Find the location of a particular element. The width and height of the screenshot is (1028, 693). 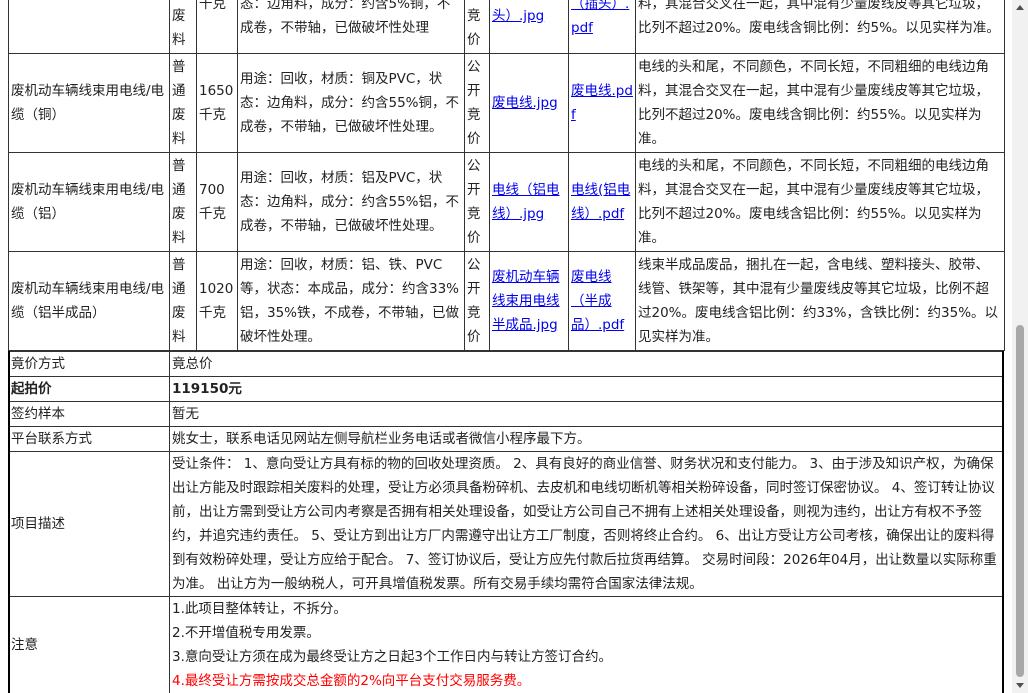

item-pdf-cell: 废电线（插头）.pdf is located at coordinates (602, 27).